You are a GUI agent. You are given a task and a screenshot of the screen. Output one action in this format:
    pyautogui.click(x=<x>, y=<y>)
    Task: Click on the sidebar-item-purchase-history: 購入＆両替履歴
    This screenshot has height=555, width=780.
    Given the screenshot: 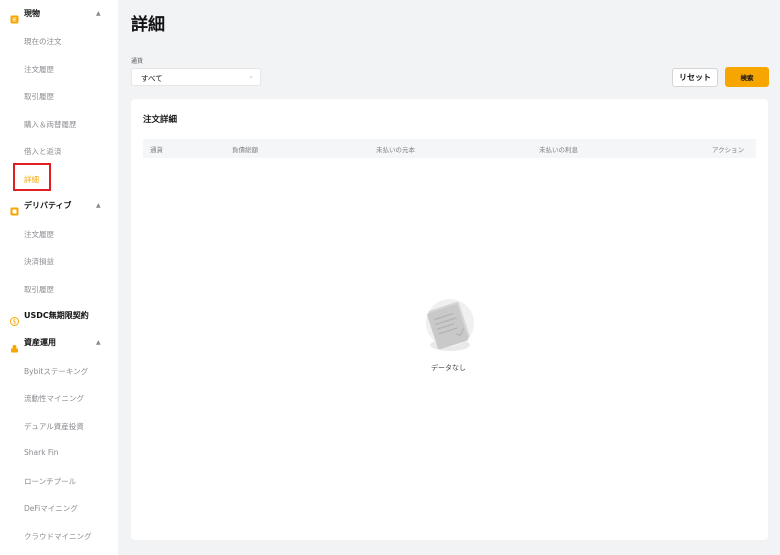 What is the action you would take?
    pyautogui.click(x=50, y=124)
    